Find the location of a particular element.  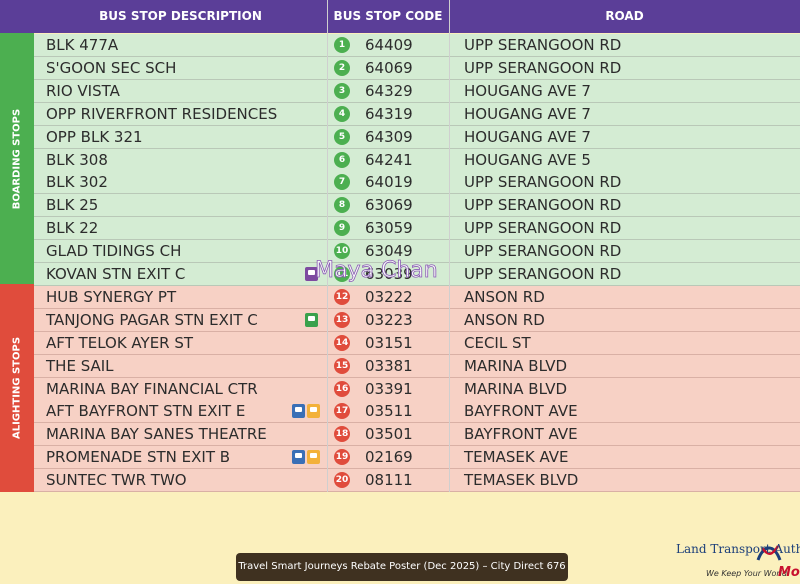

stop-code: 64069 is located at coordinates (389, 67).